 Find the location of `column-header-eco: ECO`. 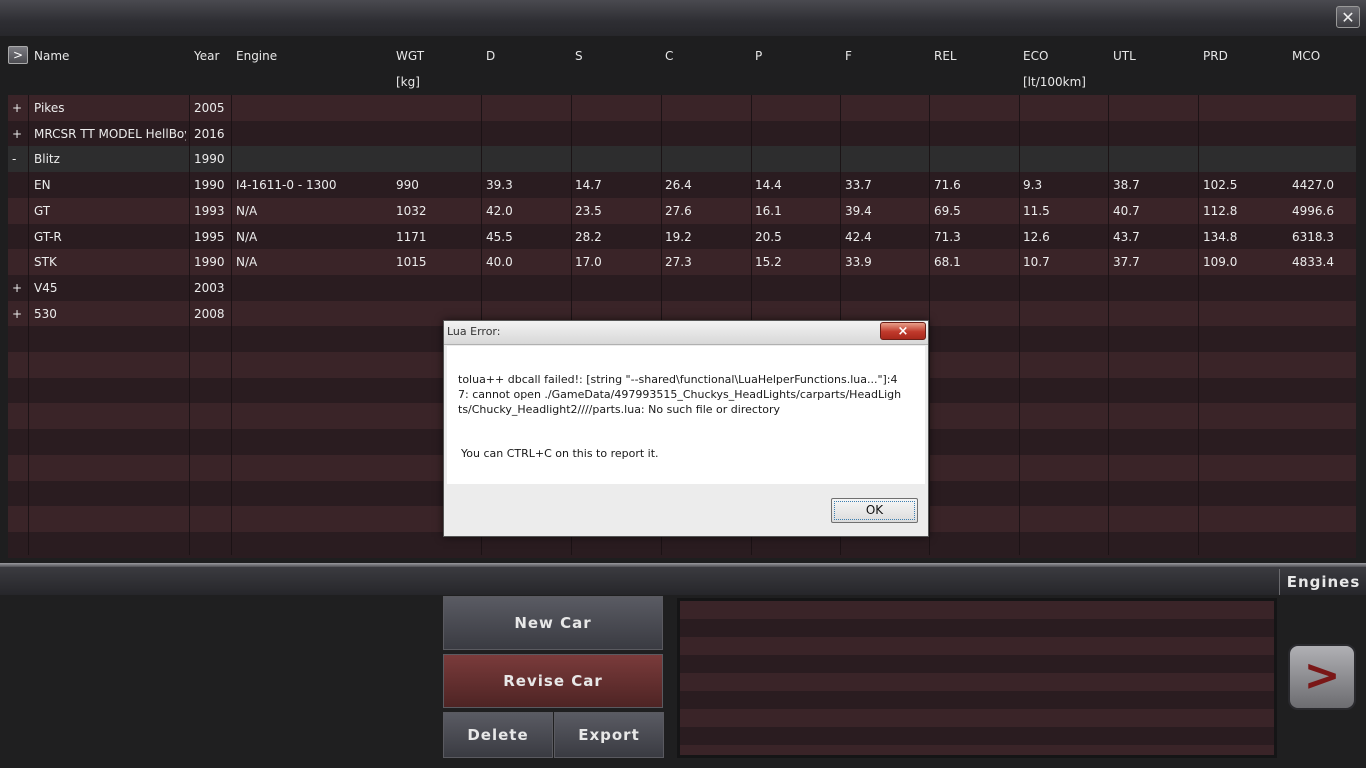

column-header-eco: ECO is located at coordinates (1035, 56).